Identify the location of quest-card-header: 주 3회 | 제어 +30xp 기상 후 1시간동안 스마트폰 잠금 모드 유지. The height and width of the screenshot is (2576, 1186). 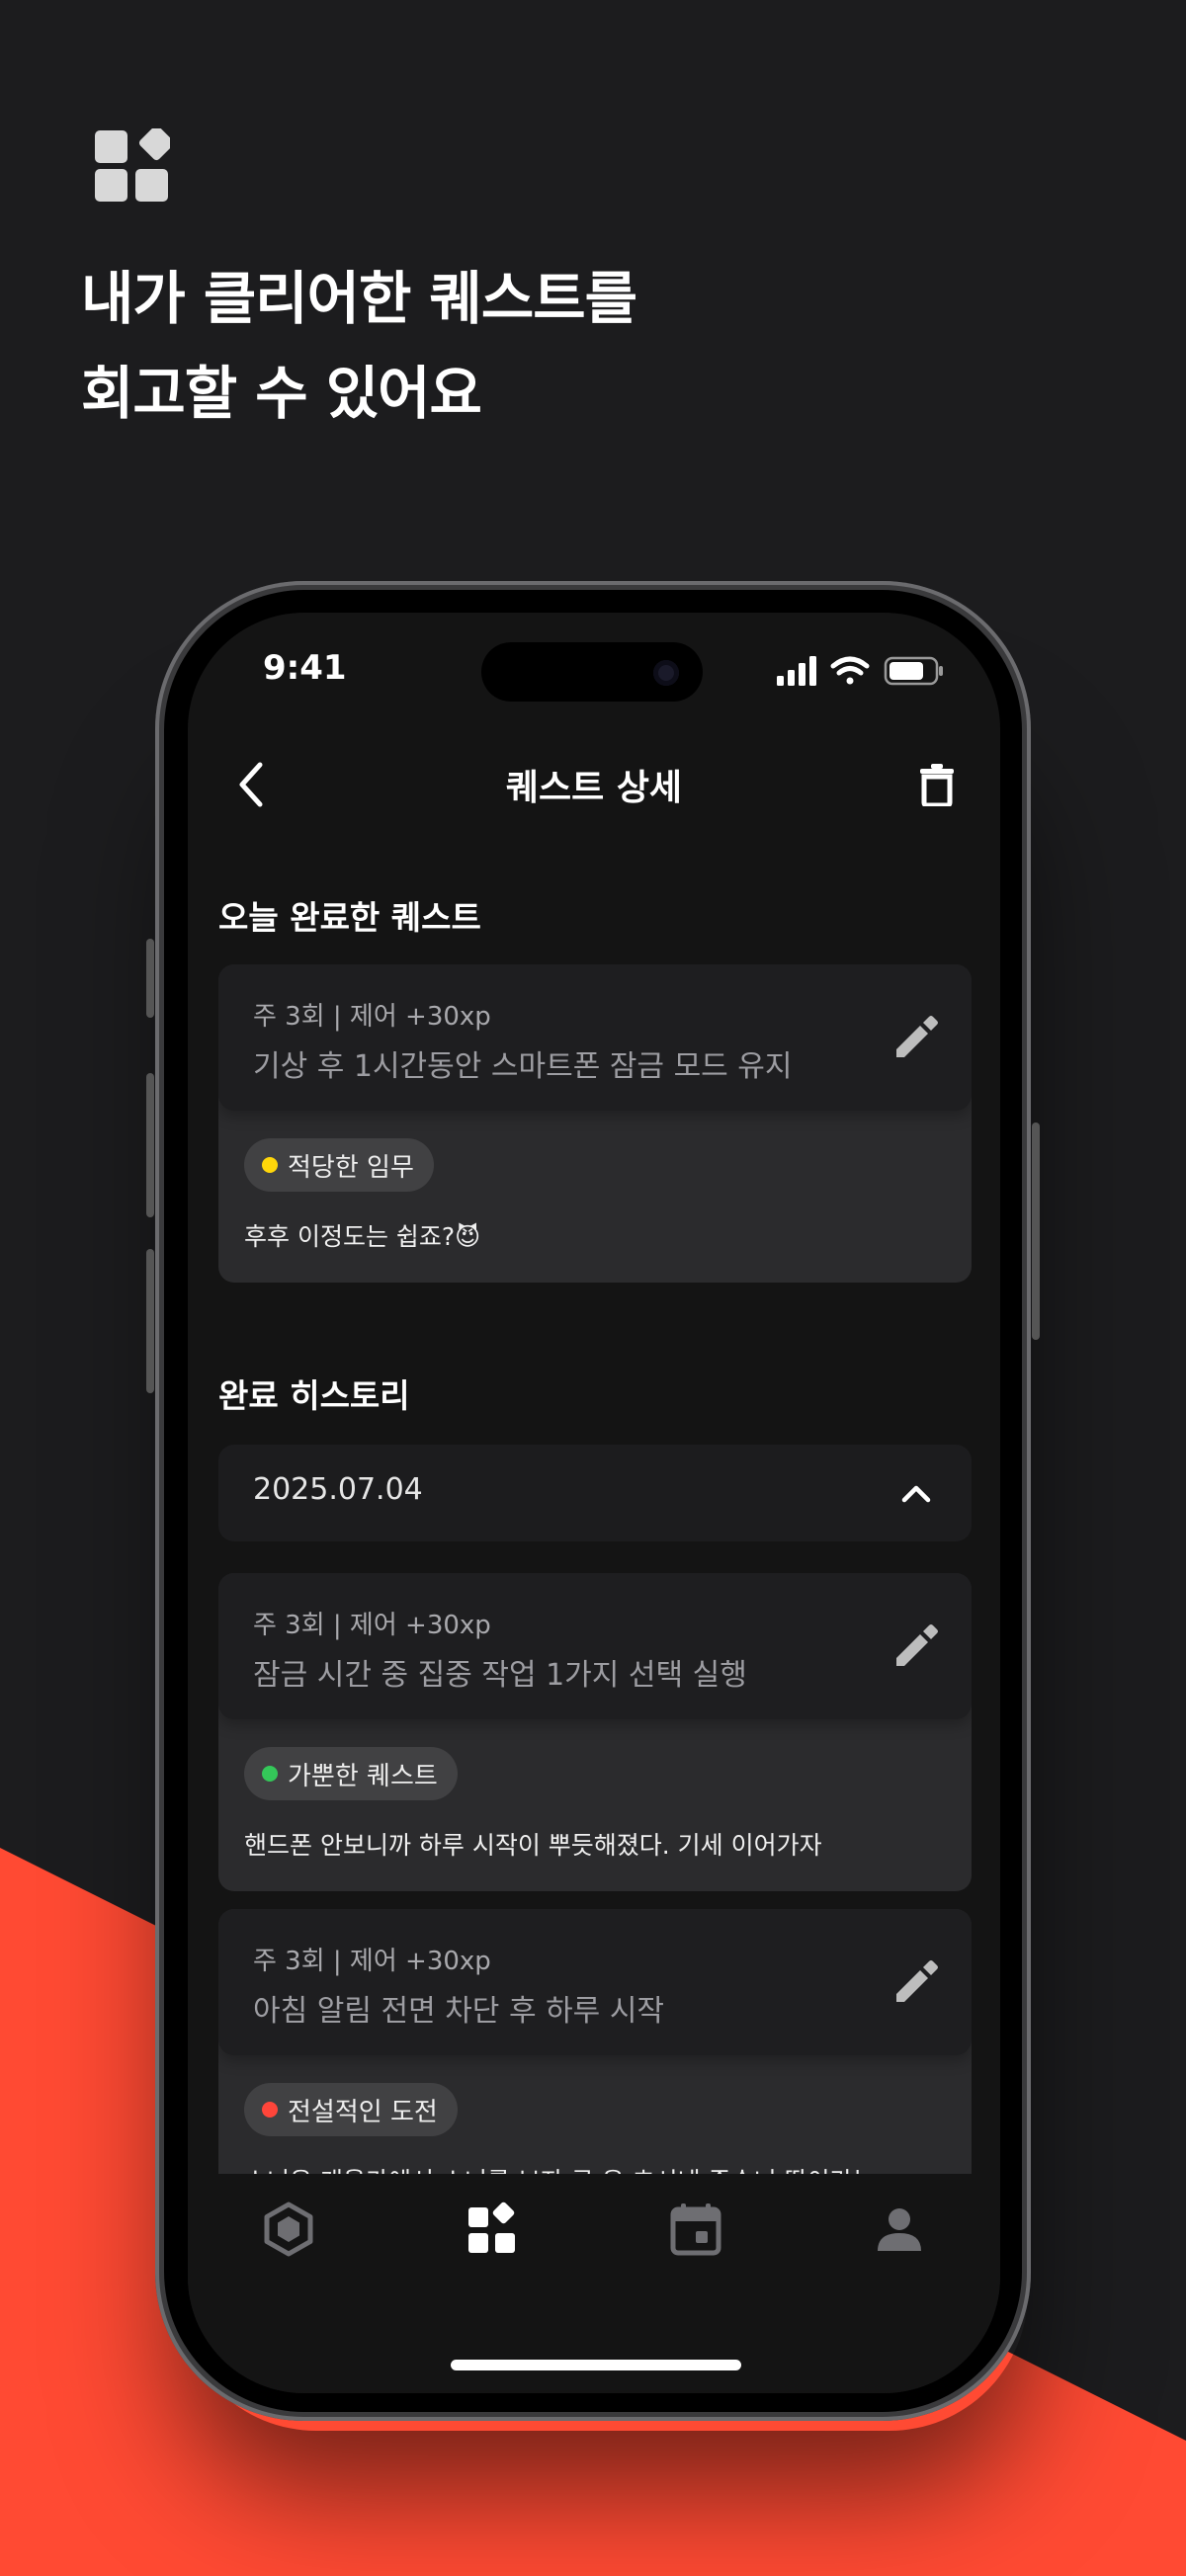
(595, 1037).